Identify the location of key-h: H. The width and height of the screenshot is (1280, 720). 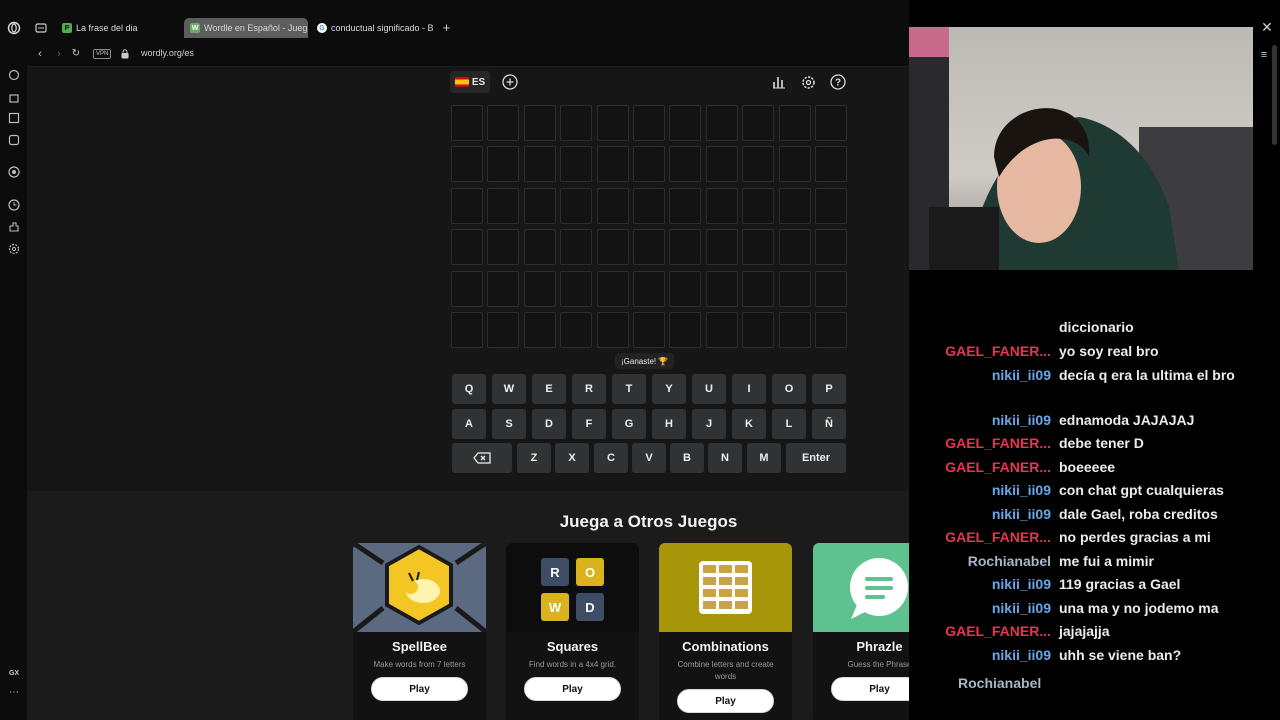
(669, 424).